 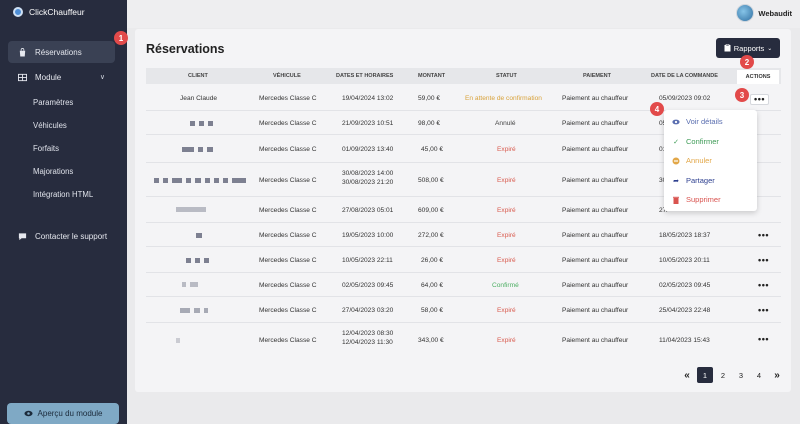 What do you see at coordinates (368, 123) in the screenshot?
I see `cell-dates: 21/09/2023 10:51` at bounding box center [368, 123].